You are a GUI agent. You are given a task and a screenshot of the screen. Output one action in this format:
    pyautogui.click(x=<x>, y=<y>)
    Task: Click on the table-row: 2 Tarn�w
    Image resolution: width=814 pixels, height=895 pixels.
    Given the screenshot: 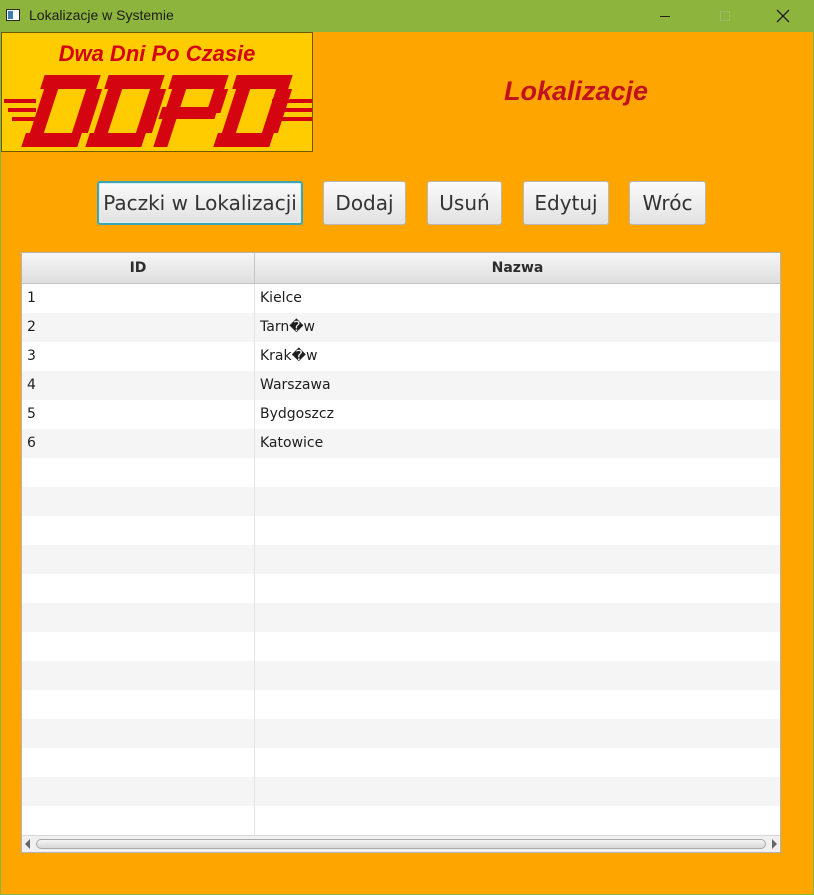 What is the action you would take?
    pyautogui.click(x=401, y=327)
    